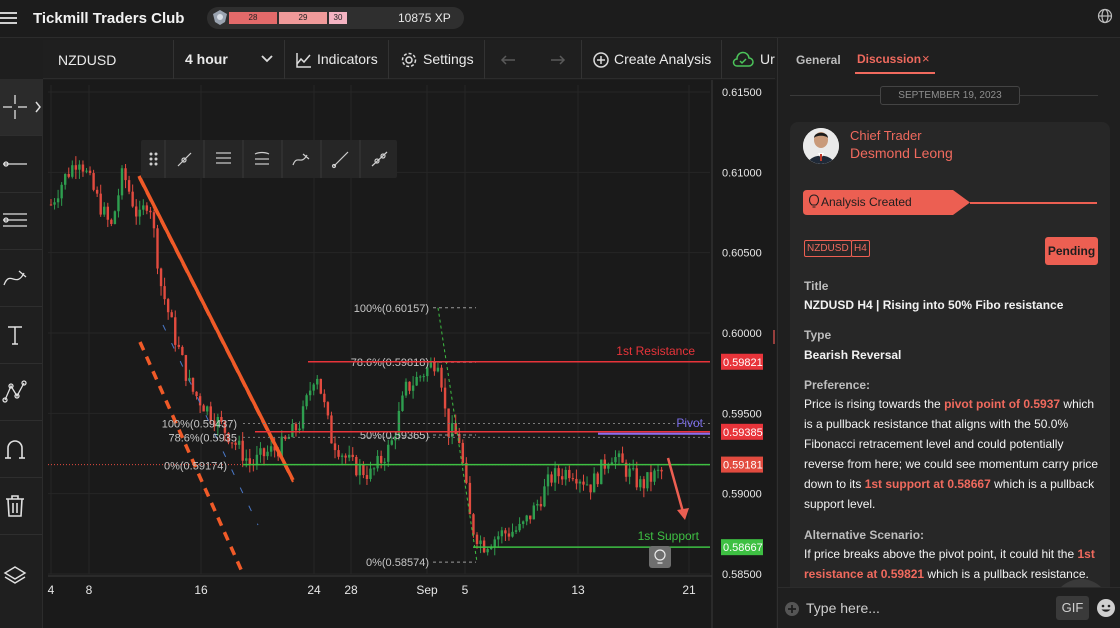  Describe the element at coordinates (1105, 16) in the screenshot. I see `globe-icon` at that location.